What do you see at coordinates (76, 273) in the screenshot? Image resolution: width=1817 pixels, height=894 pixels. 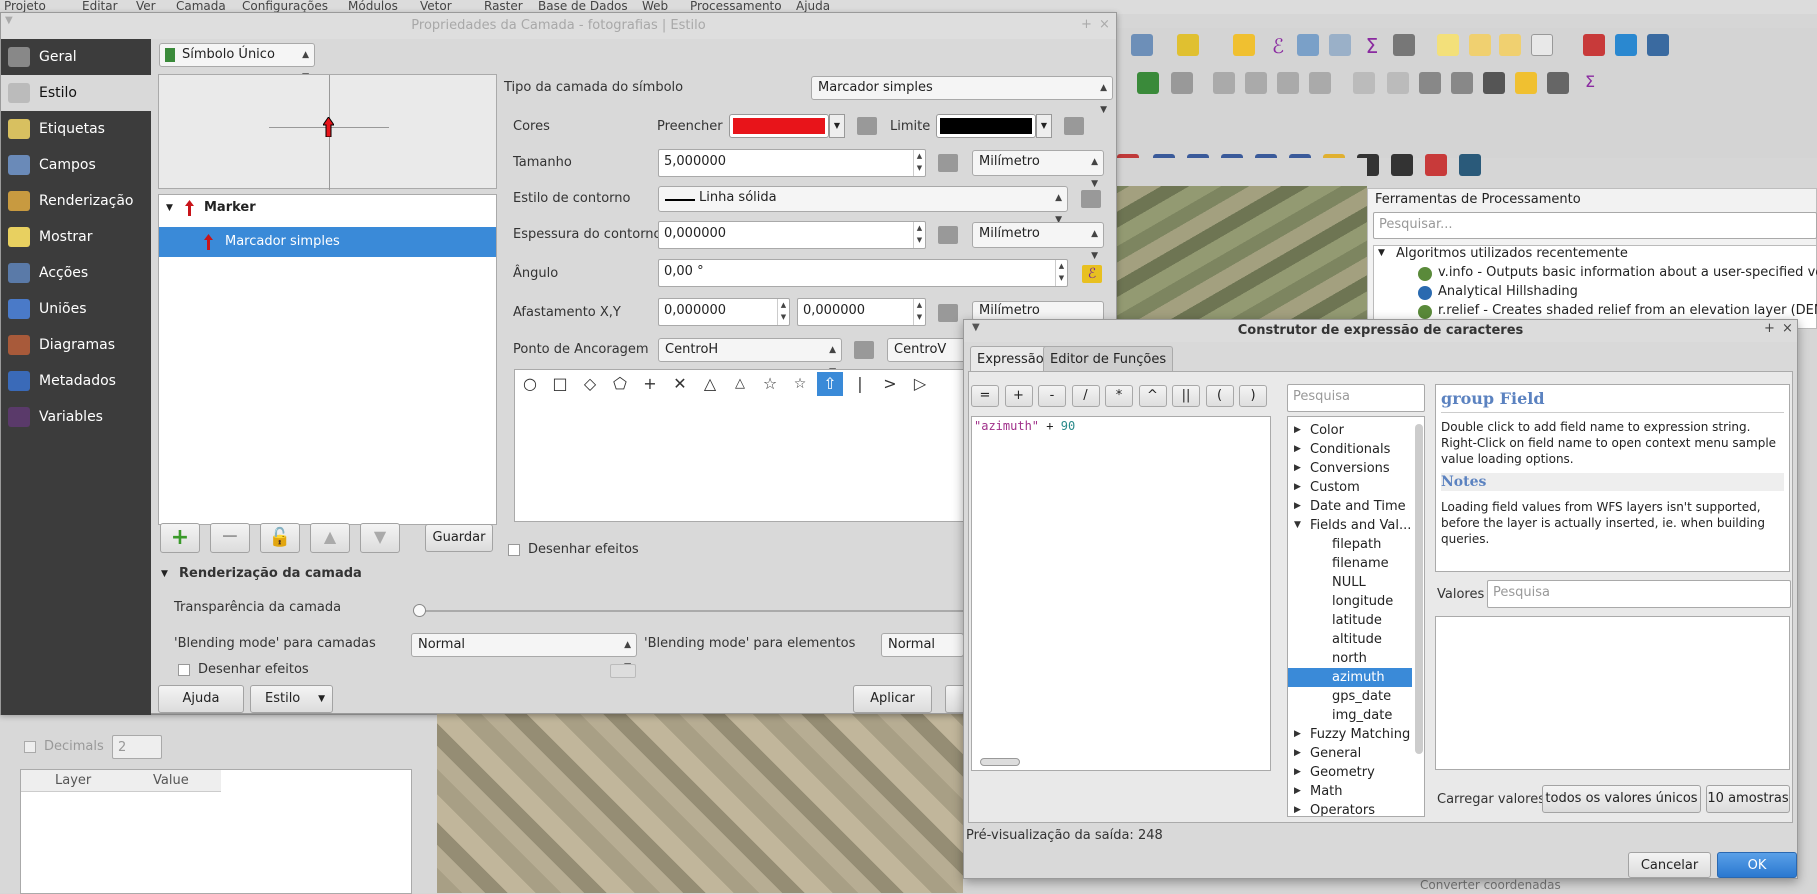 I see `sidebar-item-acções: Acções` at bounding box center [76, 273].